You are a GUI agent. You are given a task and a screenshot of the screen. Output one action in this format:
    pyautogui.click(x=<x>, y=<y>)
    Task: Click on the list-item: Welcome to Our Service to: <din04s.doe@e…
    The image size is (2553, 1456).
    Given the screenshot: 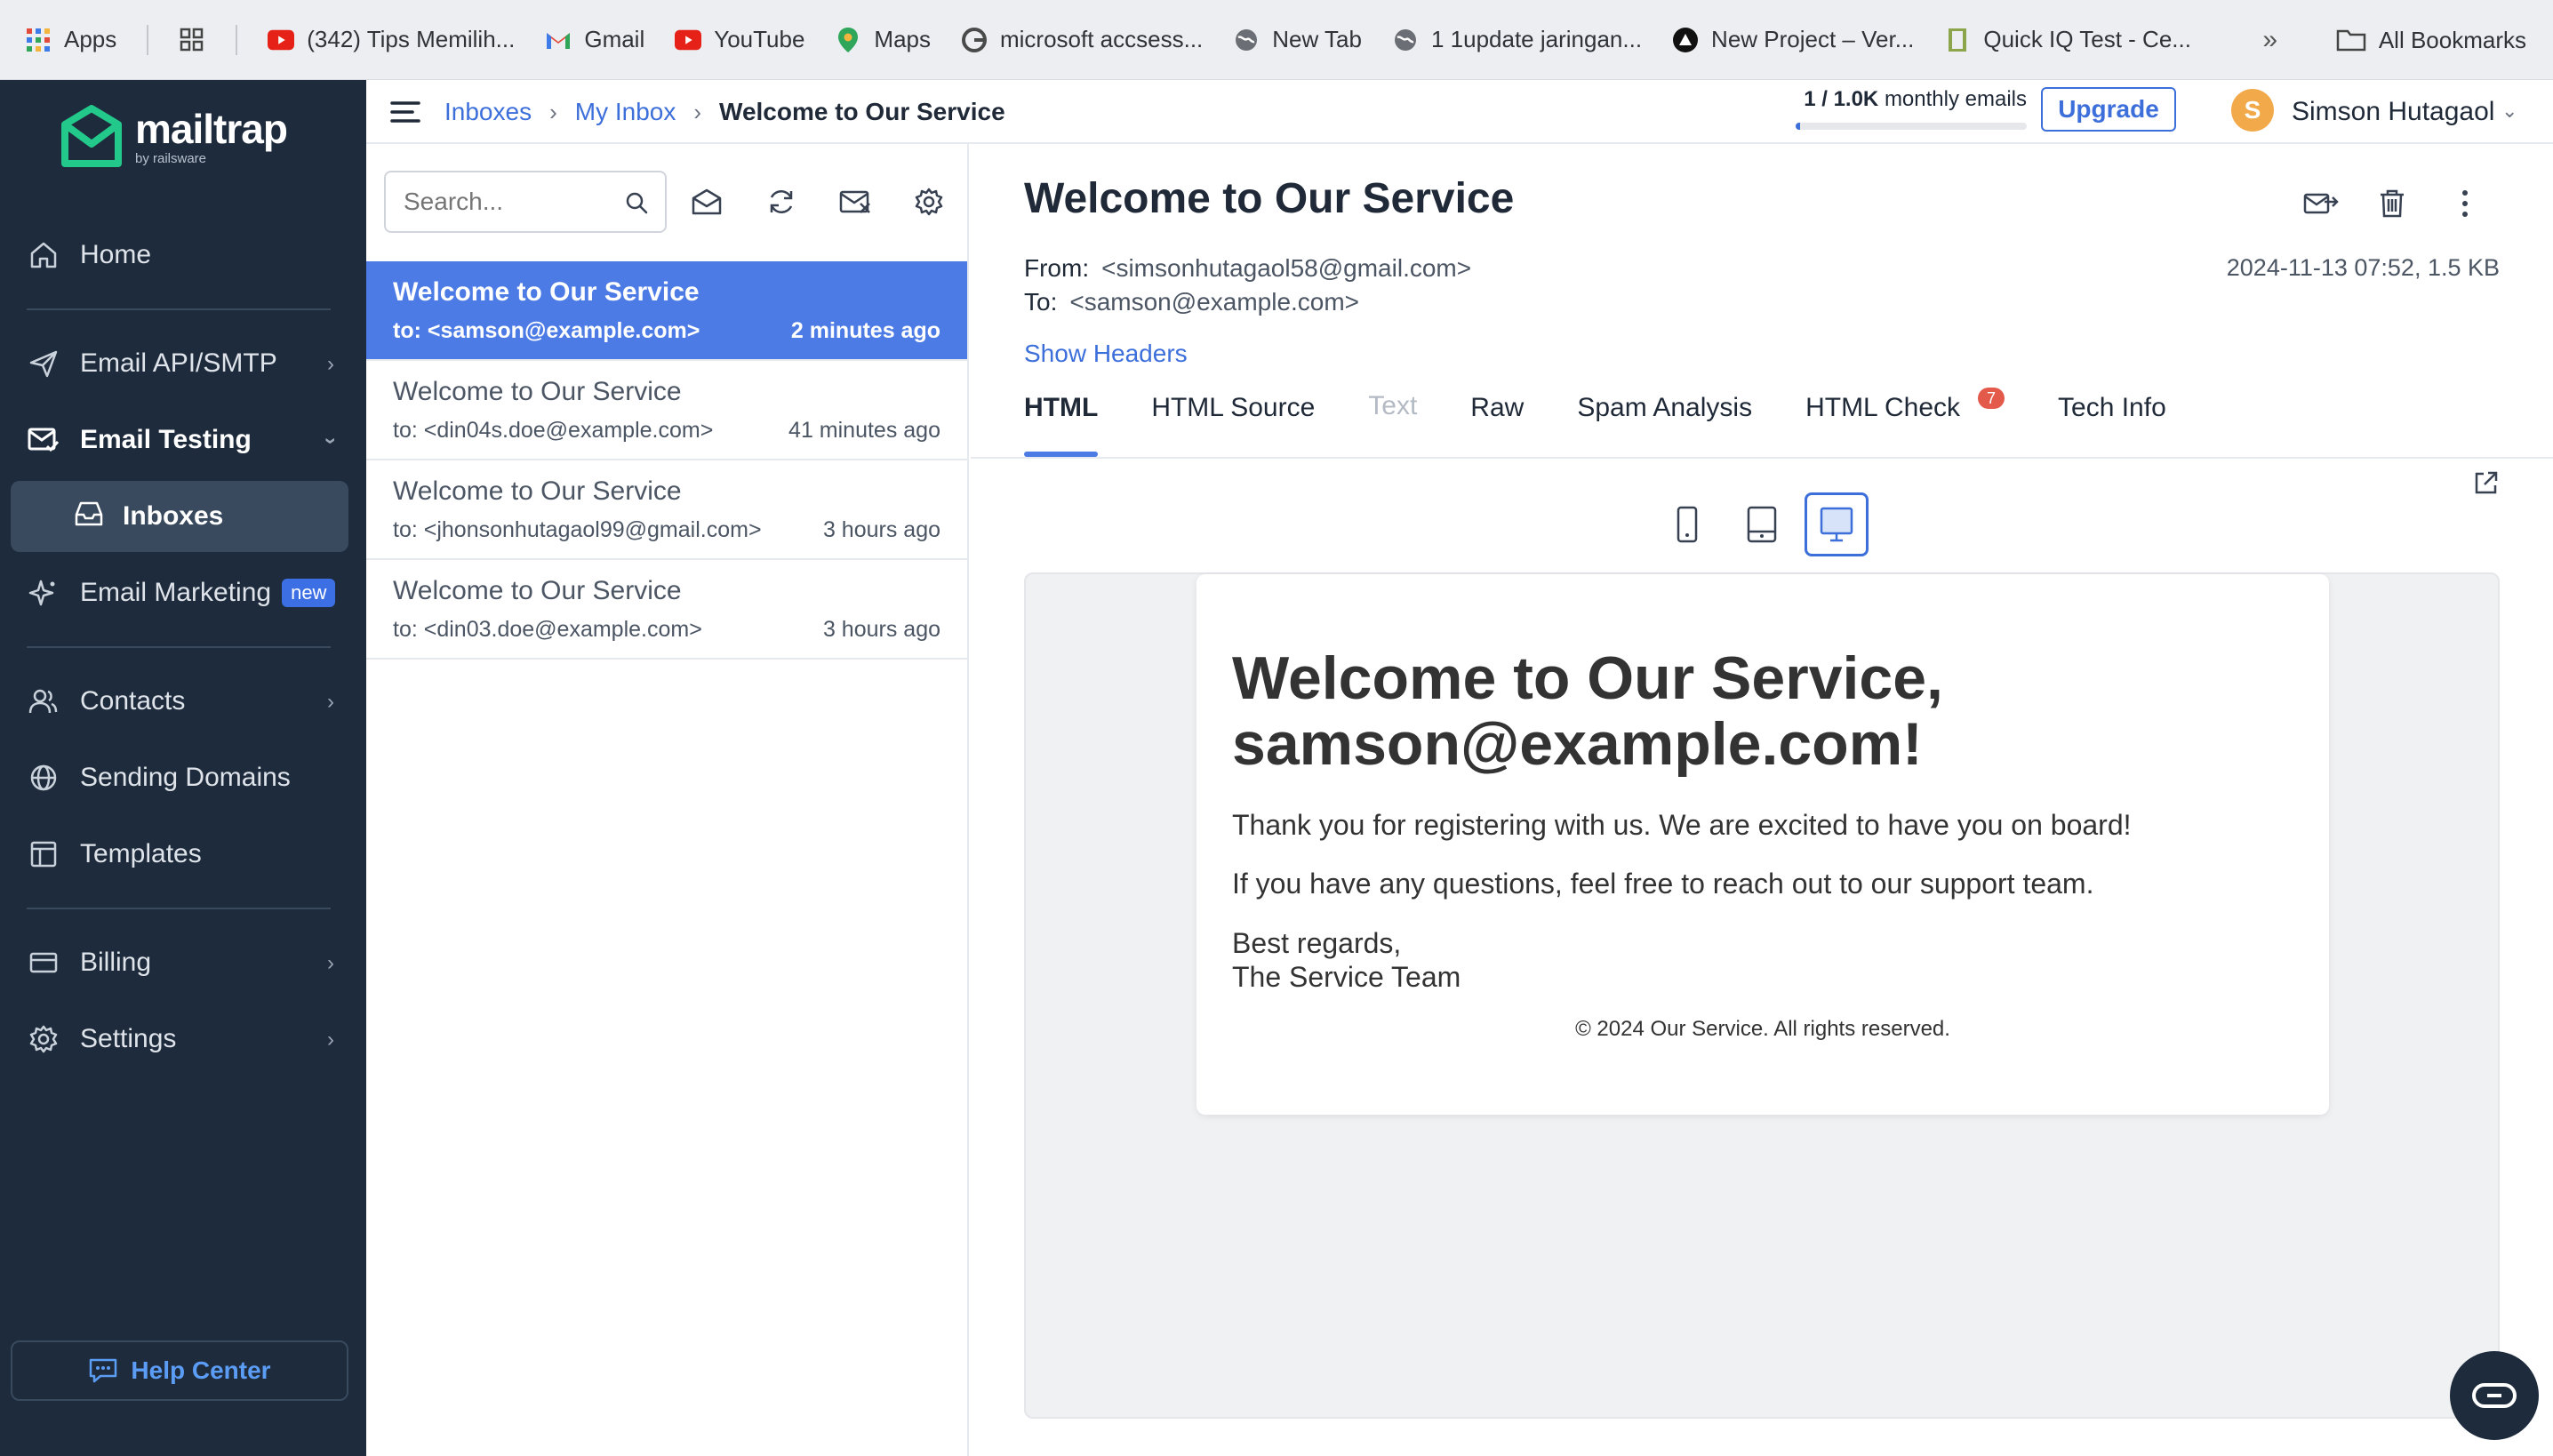 What is the action you would take?
    pyautogui.click(x=666, y=410)
    